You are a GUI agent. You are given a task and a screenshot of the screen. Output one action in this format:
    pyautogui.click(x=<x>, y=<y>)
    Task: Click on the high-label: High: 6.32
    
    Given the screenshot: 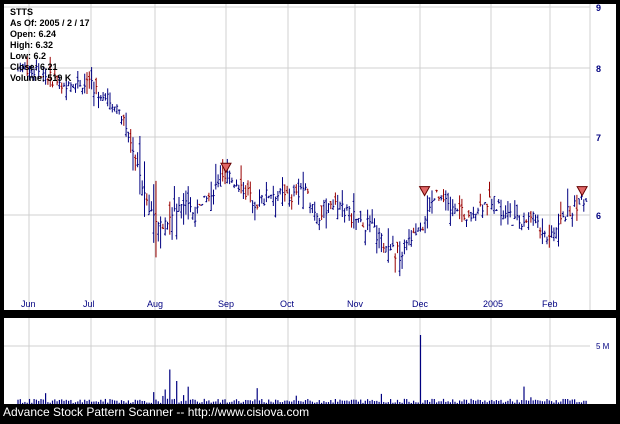 What is the action you would take?
    pyautogui.click(x=32, y=45)
    